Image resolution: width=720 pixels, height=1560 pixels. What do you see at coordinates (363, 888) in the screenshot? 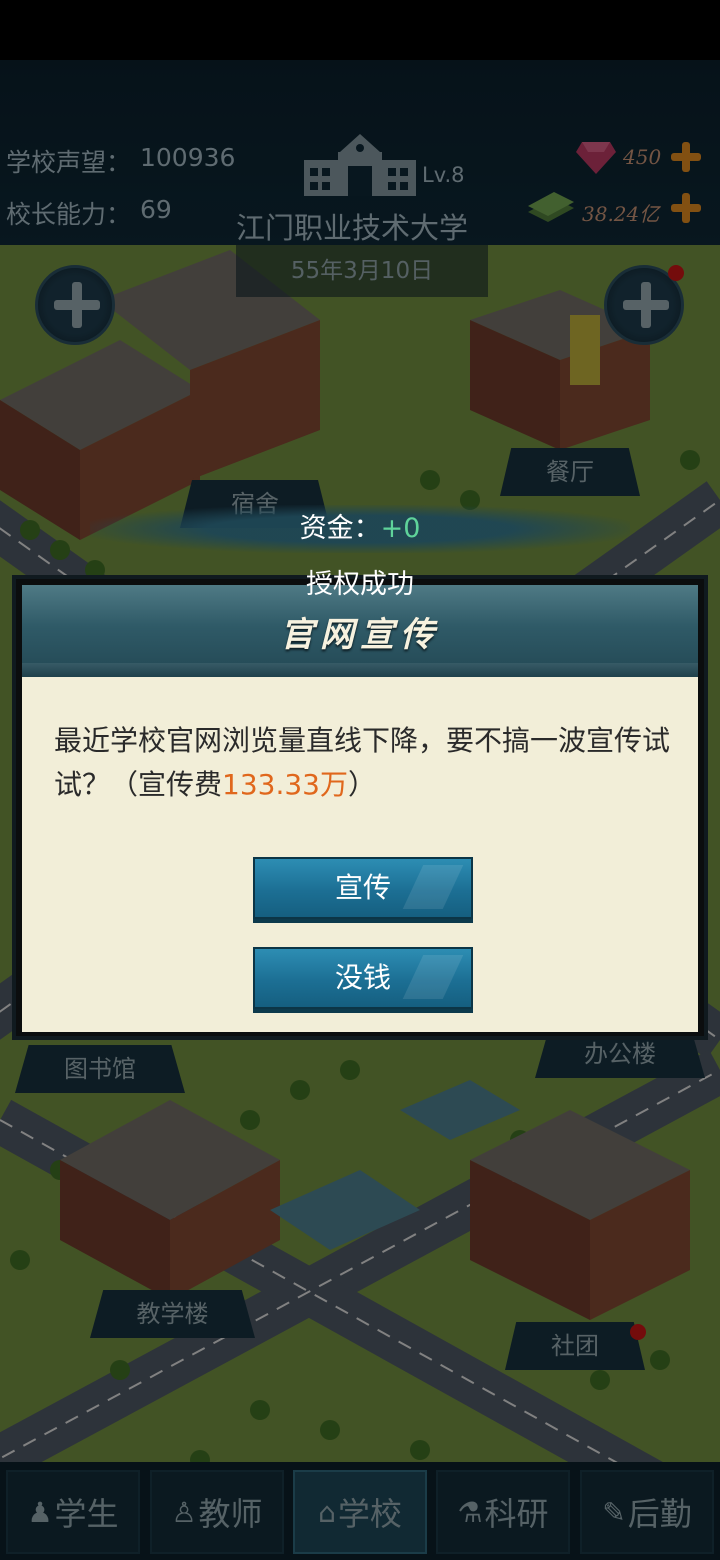
I see `promote-button: 宣传` at bounding box center [363, 888].